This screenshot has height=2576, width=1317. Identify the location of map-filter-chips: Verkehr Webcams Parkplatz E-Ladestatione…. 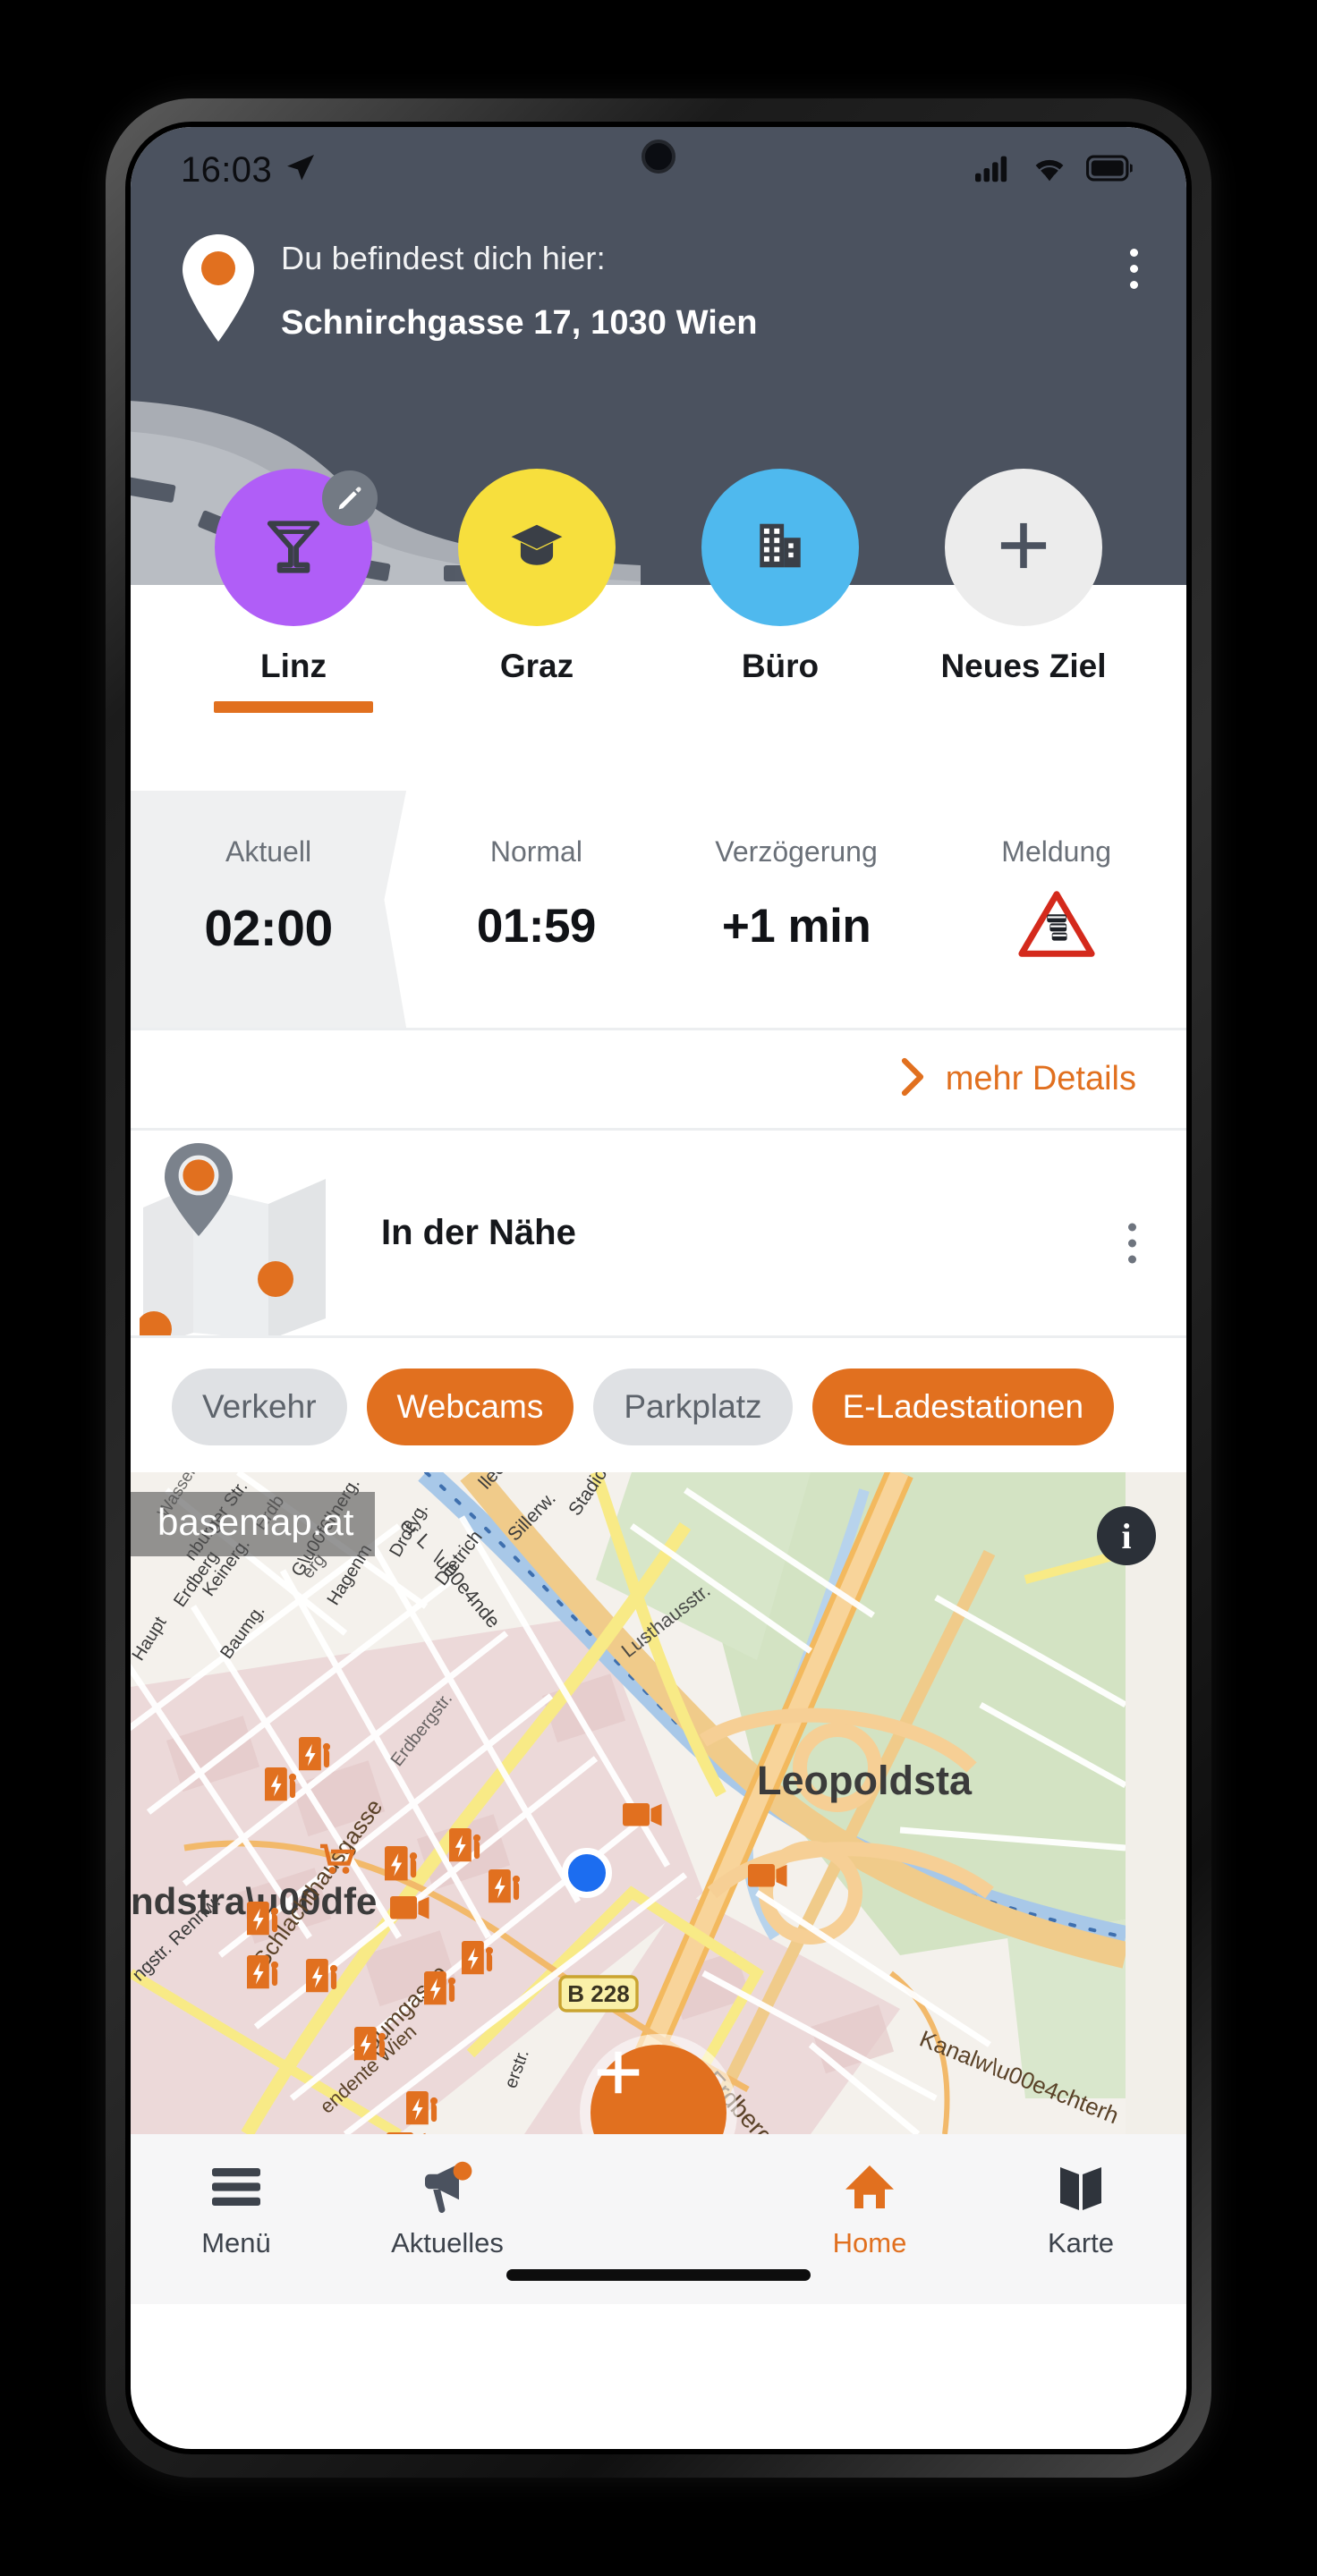
(658, 1405).